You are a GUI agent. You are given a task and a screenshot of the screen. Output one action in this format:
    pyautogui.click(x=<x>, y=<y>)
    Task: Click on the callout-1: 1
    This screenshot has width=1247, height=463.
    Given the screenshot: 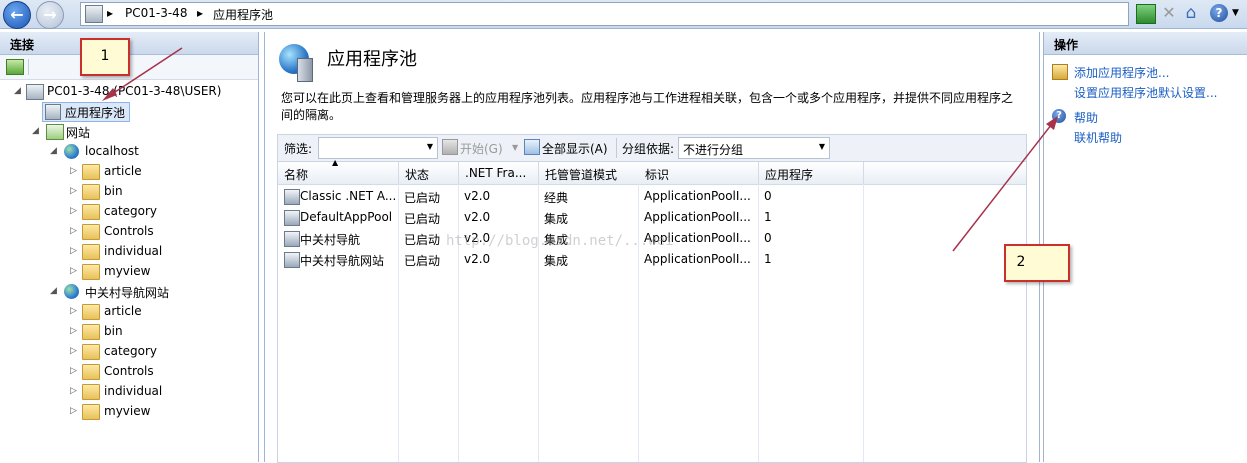 What is the action you would take?
    pyautogui.click(x=105, y=57)
    